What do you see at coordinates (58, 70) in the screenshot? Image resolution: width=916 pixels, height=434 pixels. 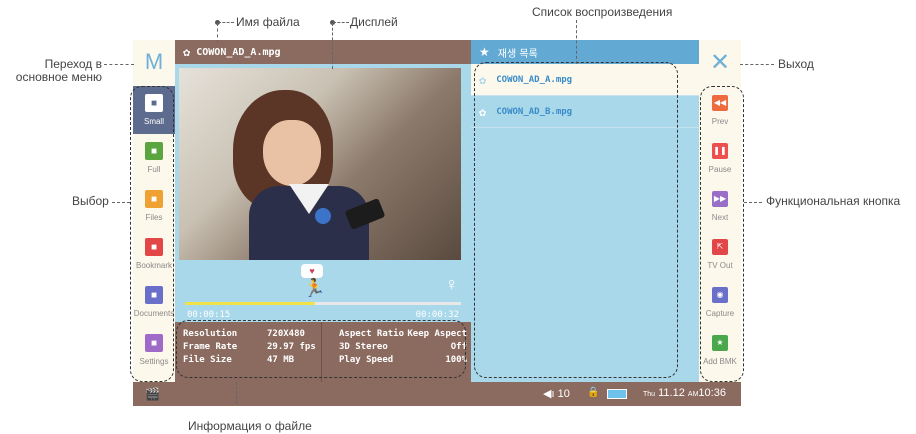 I see `callout-main-menu: Переход в основное меню` at bounding box center [58, 70].